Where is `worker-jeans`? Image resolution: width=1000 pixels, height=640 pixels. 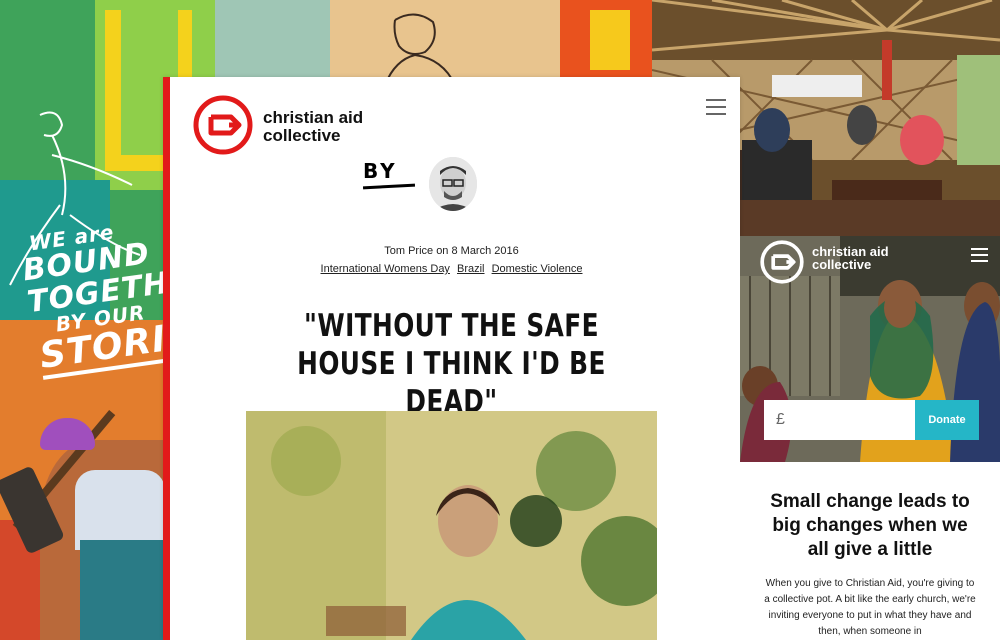
worker-jeans is located at coordinates (122, 590).